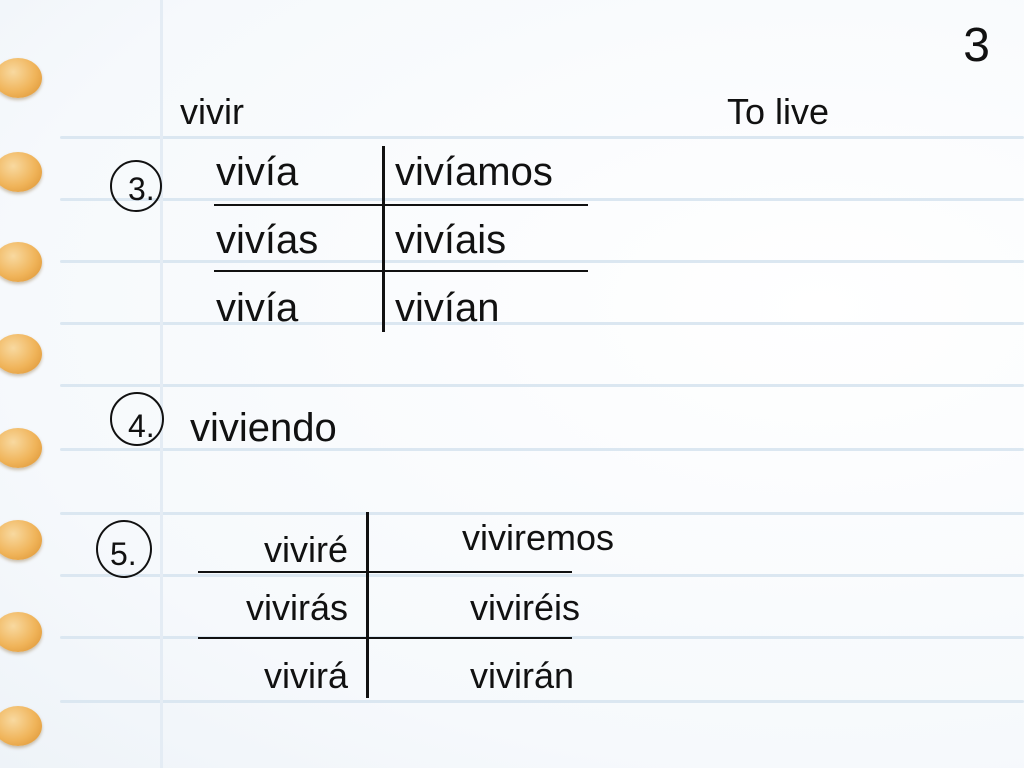 The image size is (1024, 768). What do you see at coordinates (141, 189) in the screenshot?
I see `section-number: 3.` at bounding box center [141, 189].